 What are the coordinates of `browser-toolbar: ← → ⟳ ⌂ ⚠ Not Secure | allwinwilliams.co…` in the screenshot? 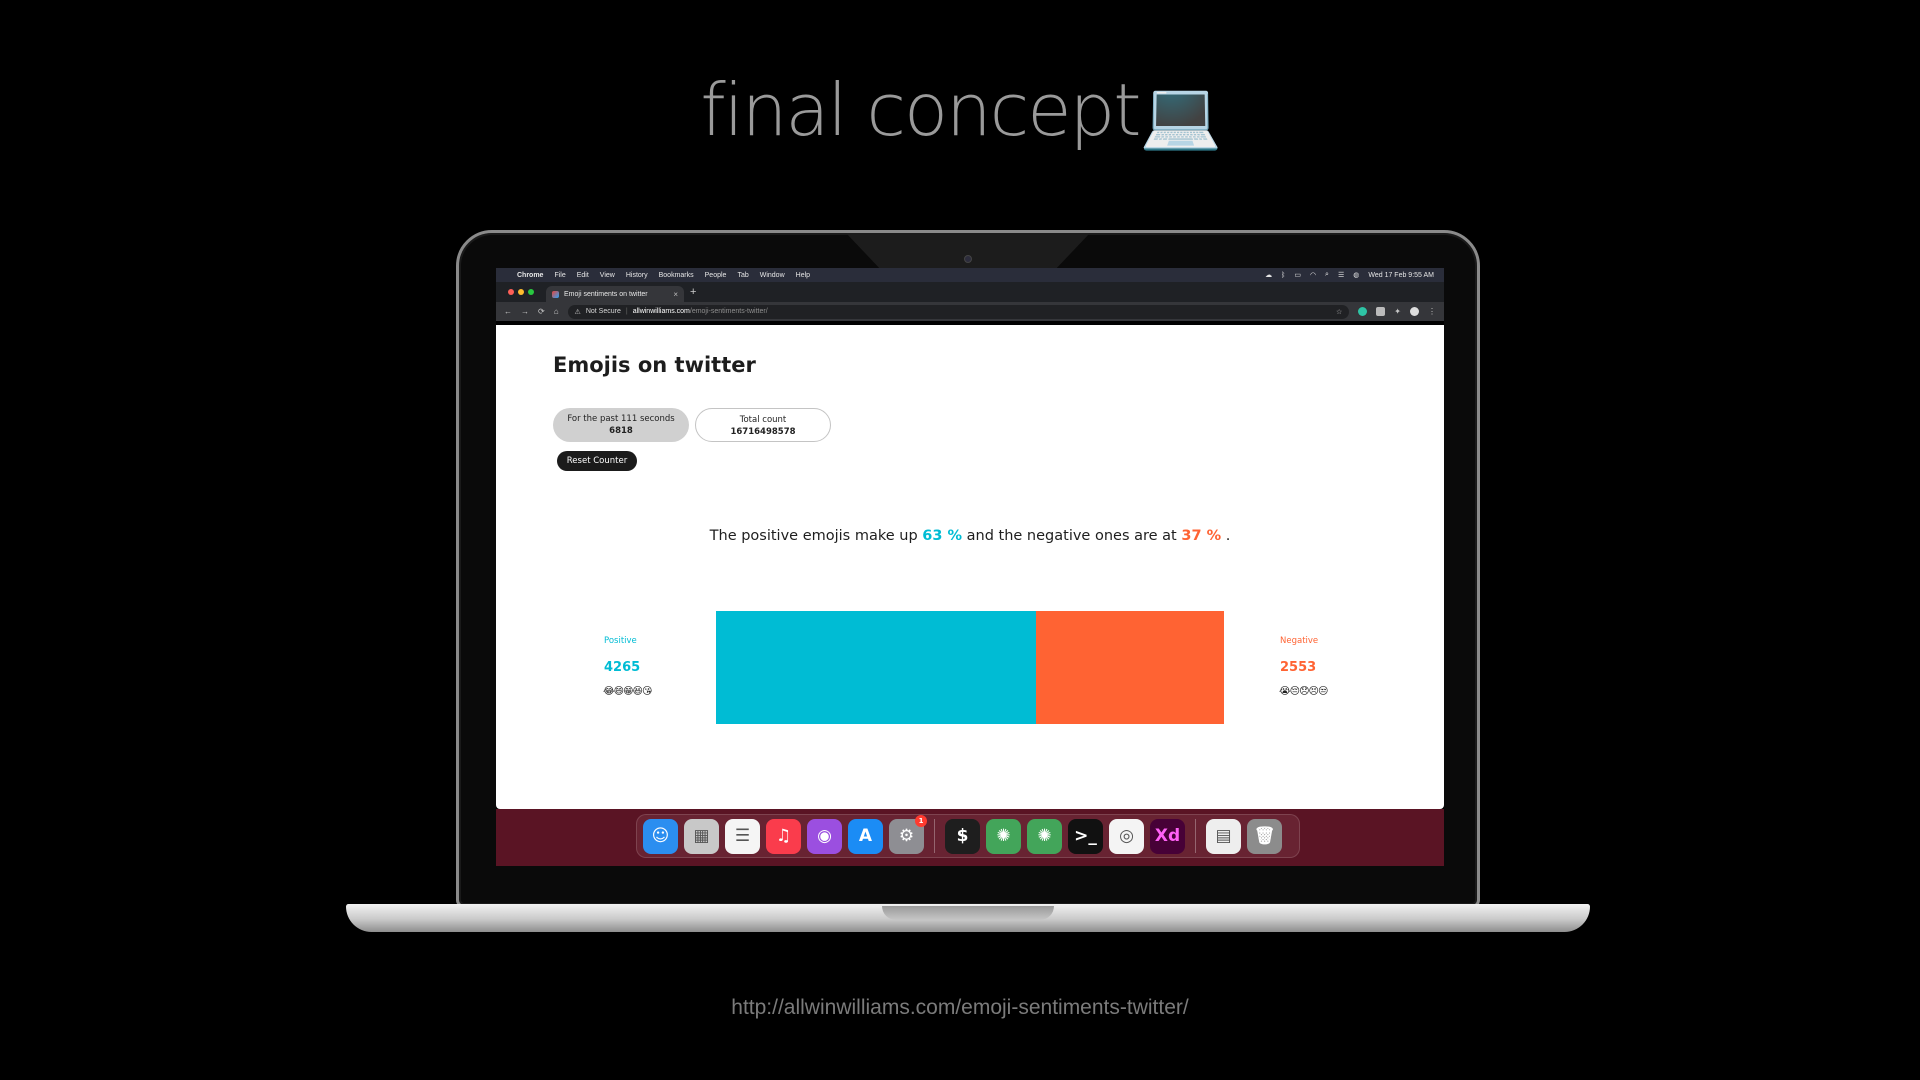 It's located at (970, 311).